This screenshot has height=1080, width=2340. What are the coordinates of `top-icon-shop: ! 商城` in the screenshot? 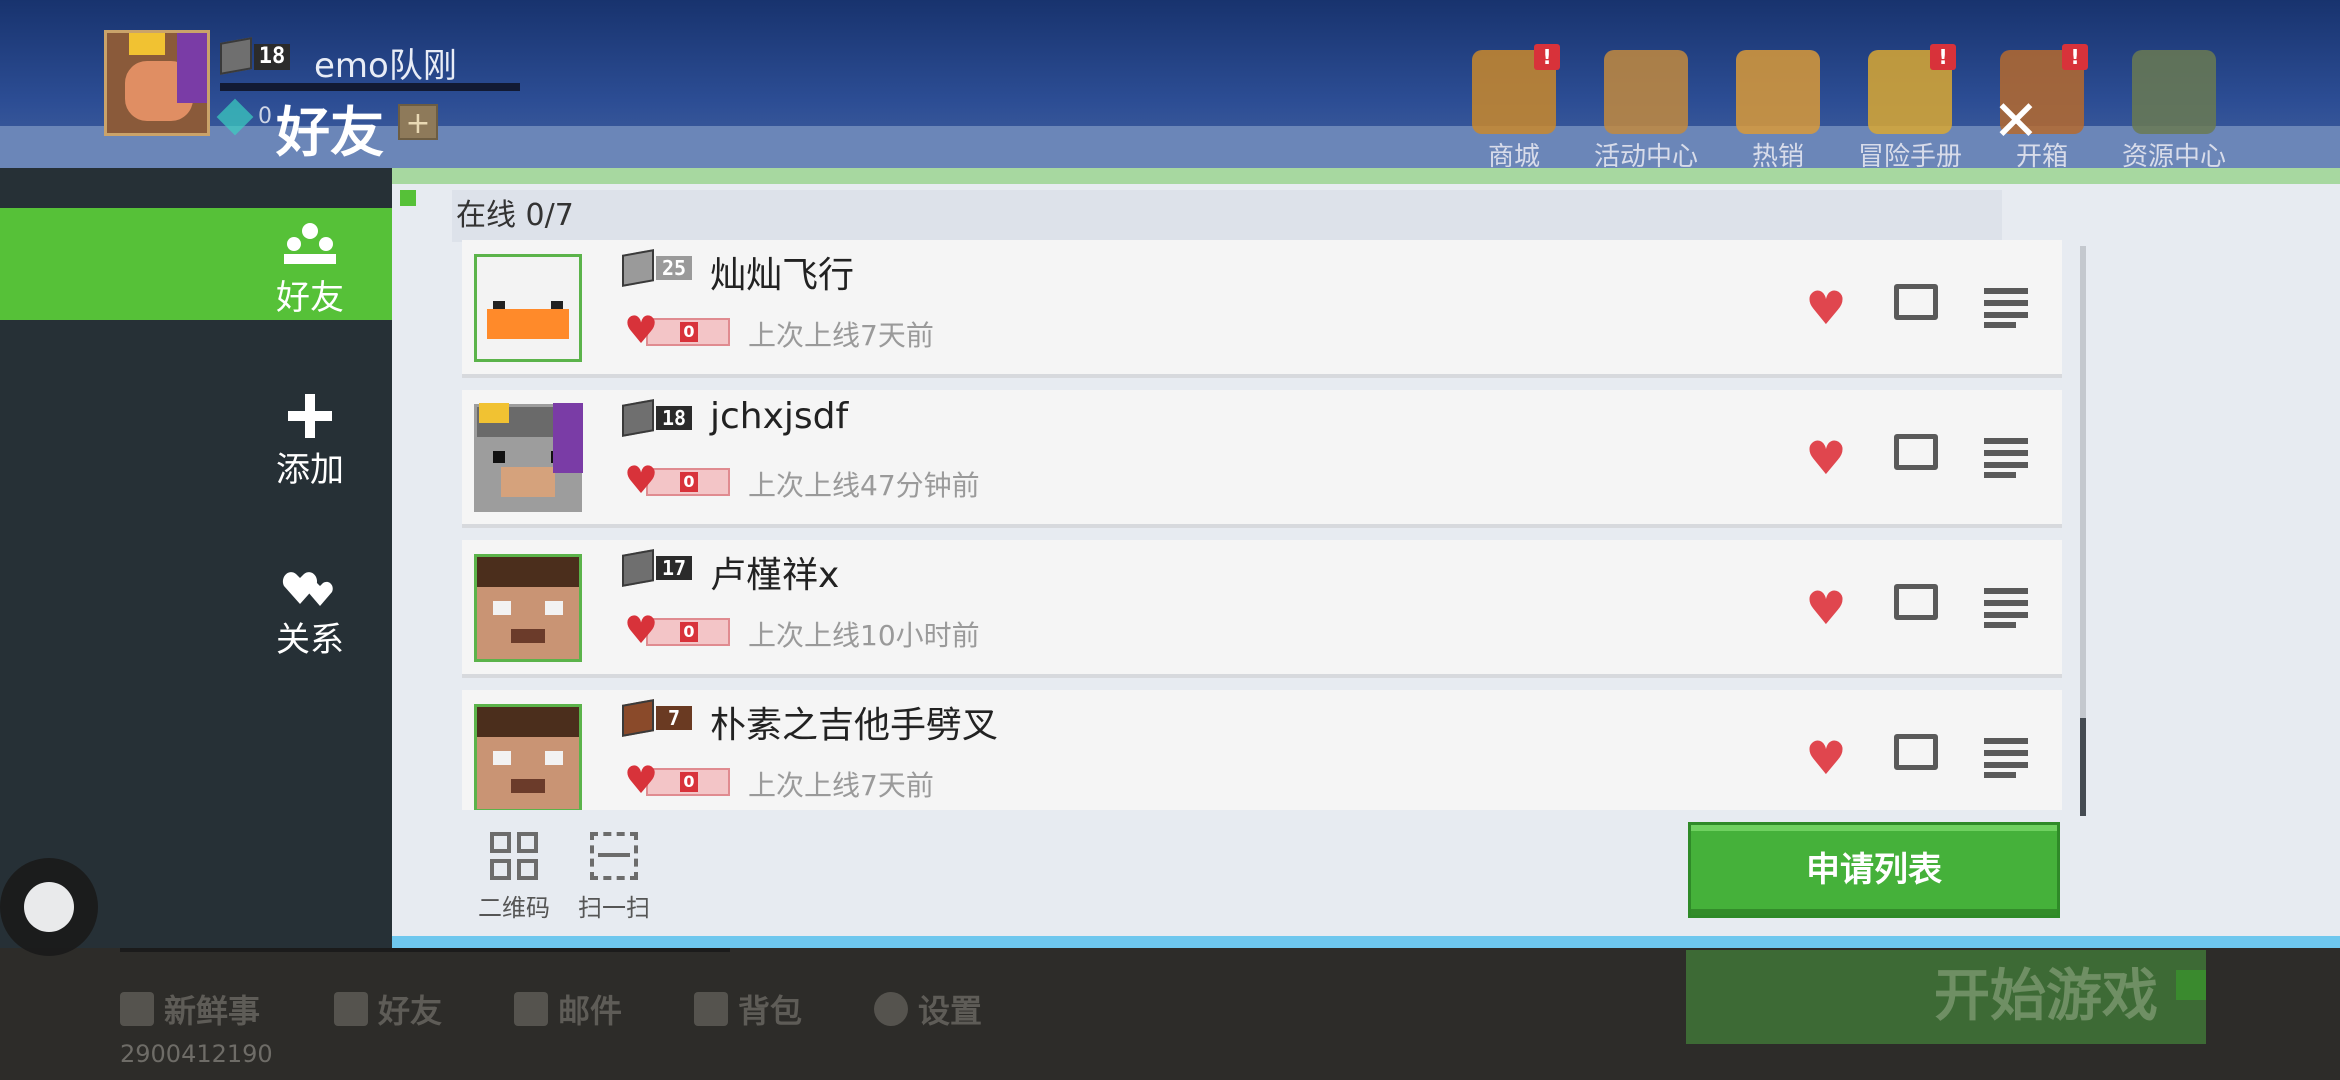 It's located at (1514, 99).